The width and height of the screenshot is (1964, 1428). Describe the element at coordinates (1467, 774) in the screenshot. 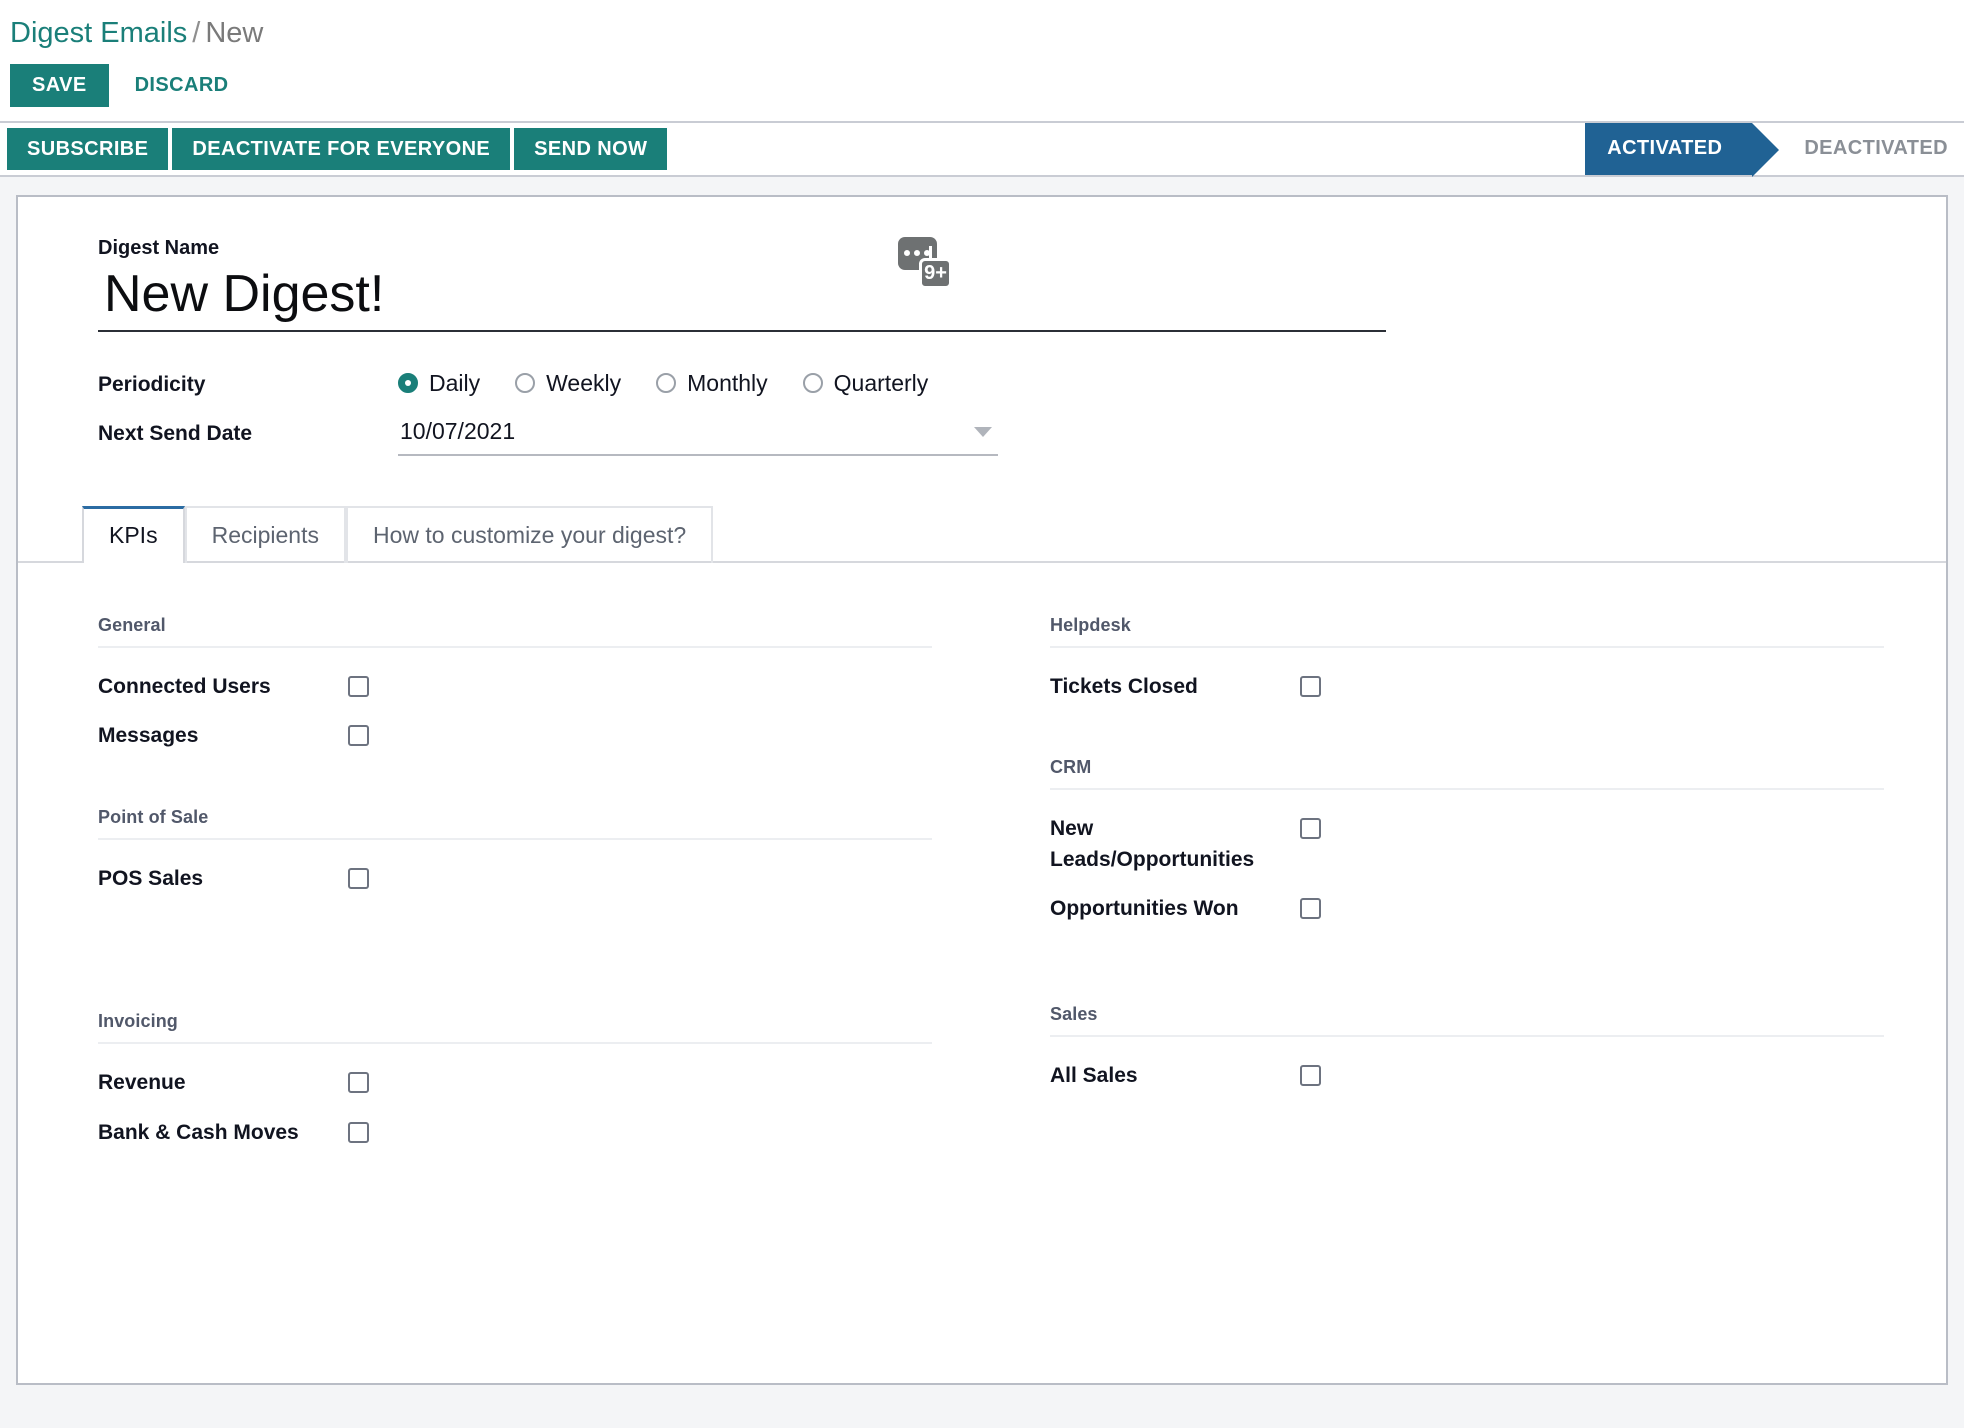

I see `kpi-group-title-crm: CRM` at that location.